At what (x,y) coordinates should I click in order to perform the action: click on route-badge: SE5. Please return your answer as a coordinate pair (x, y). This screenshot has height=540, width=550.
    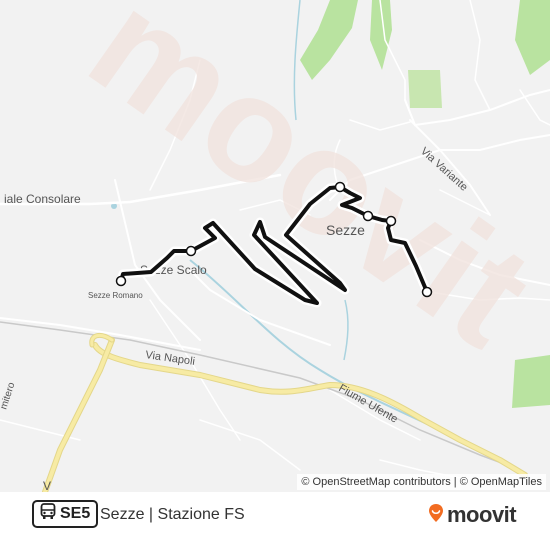
    Looking at the image, I should click on (65, 514).